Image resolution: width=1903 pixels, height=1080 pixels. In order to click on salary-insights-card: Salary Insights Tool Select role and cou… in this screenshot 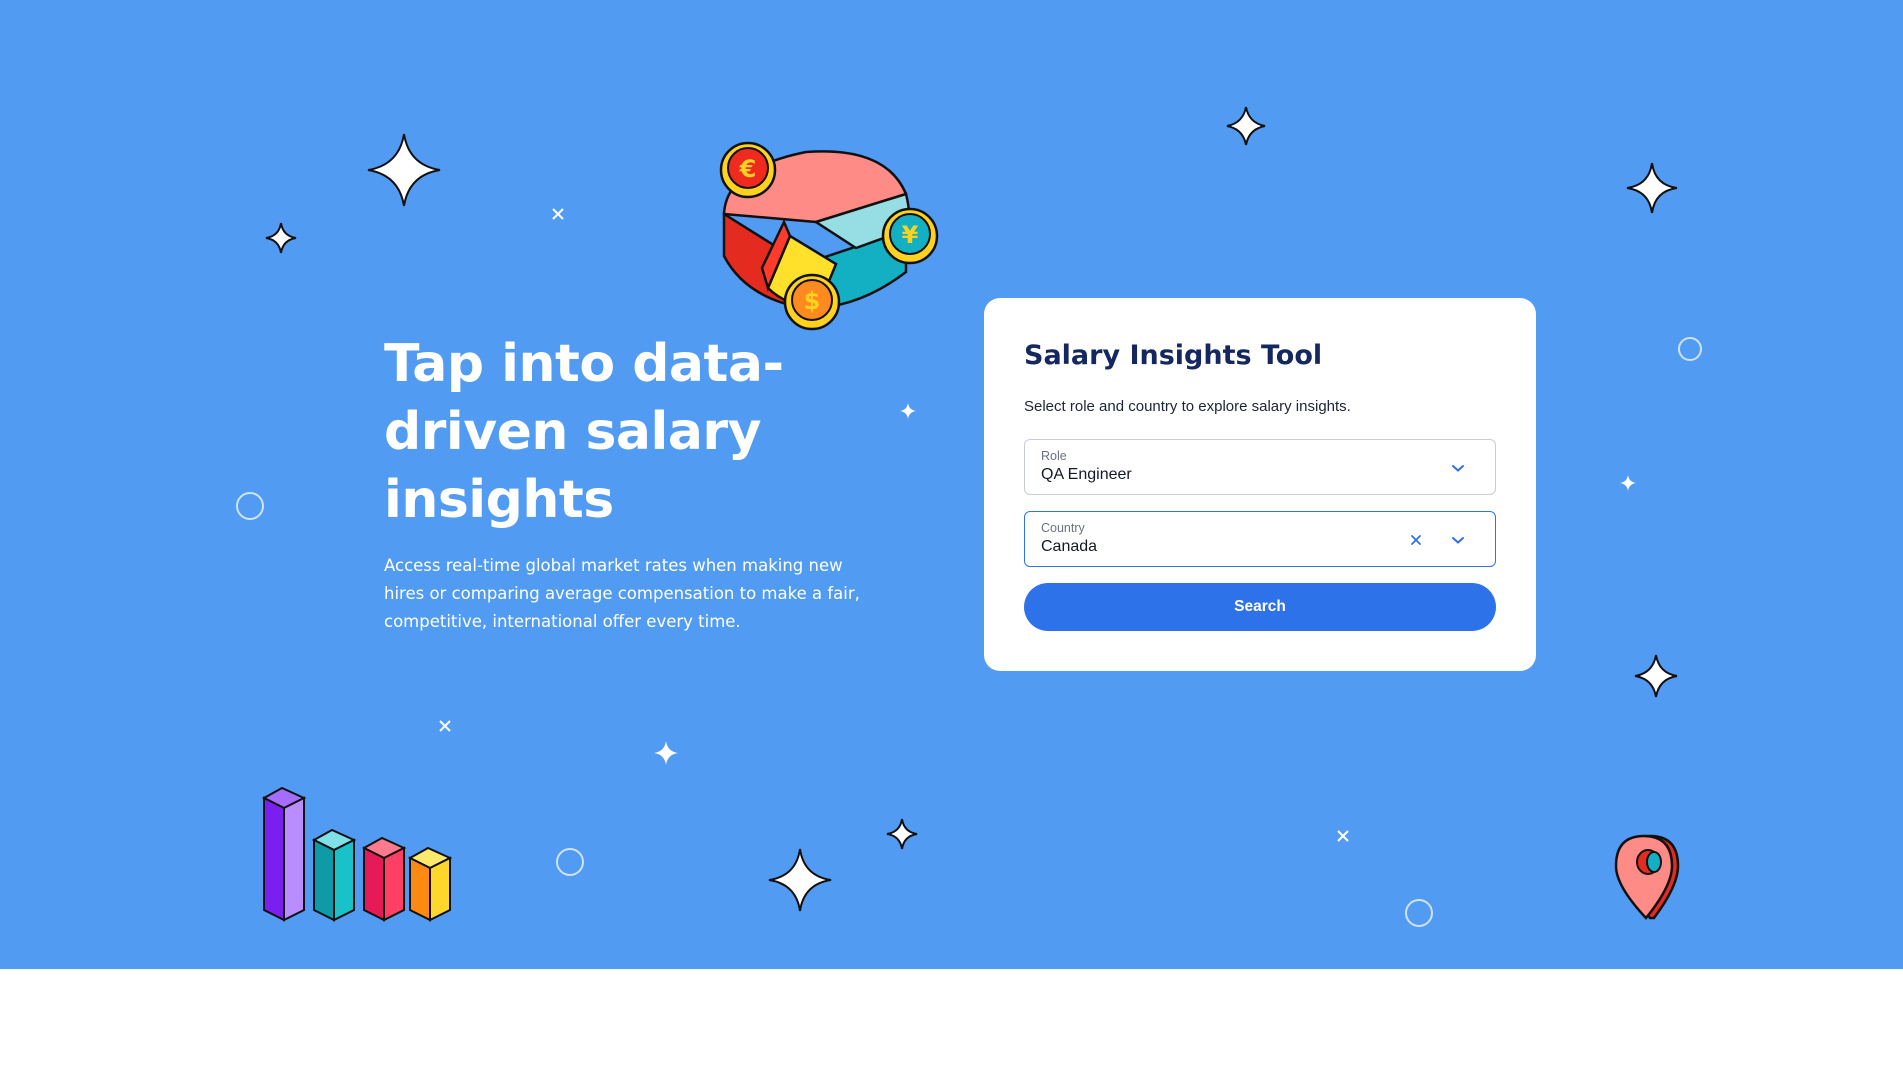, I will do `click(1260, 484)`.